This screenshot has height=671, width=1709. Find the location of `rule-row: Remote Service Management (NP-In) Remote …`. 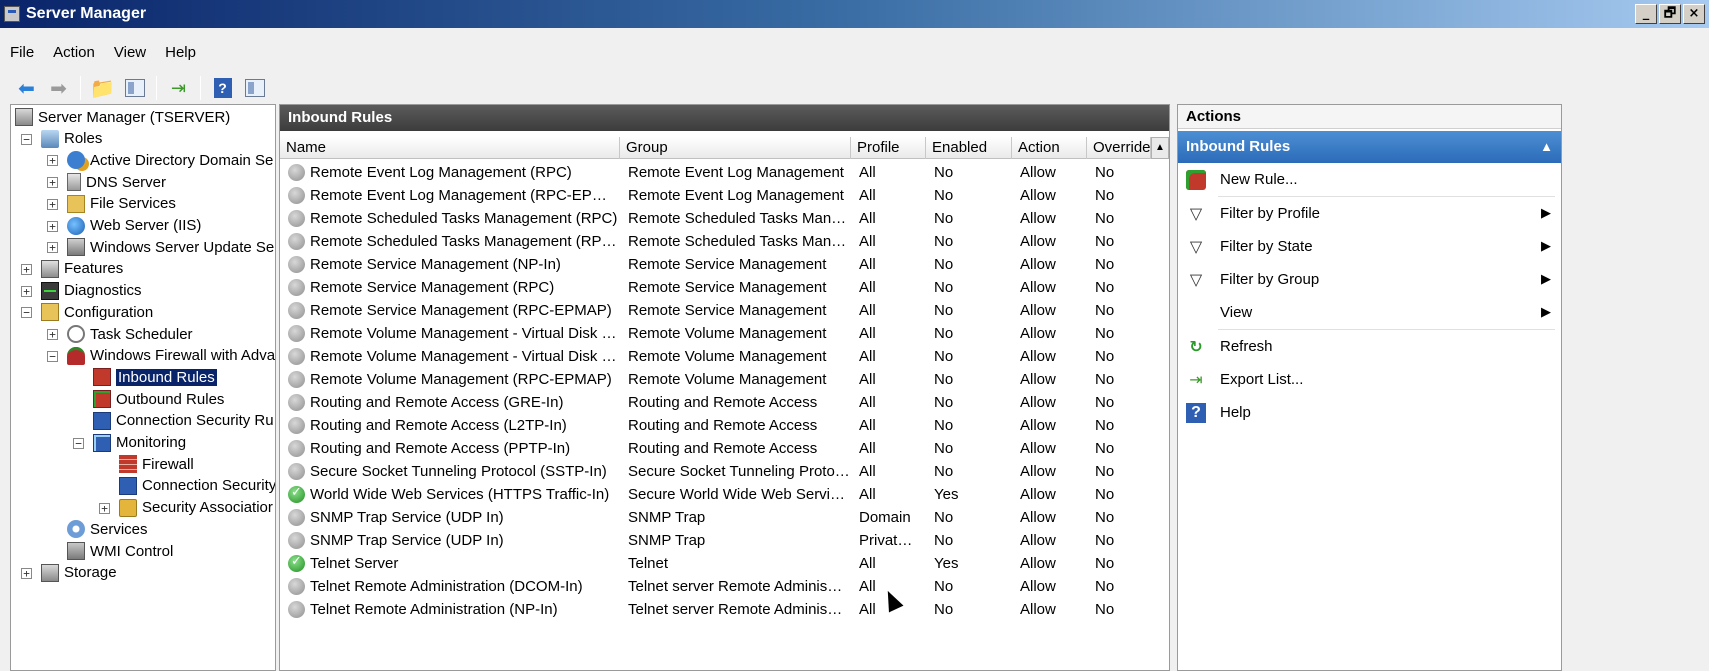

rule-row: Remote Service Management (NP-In) Remote … is located at coordinates (715, 264).